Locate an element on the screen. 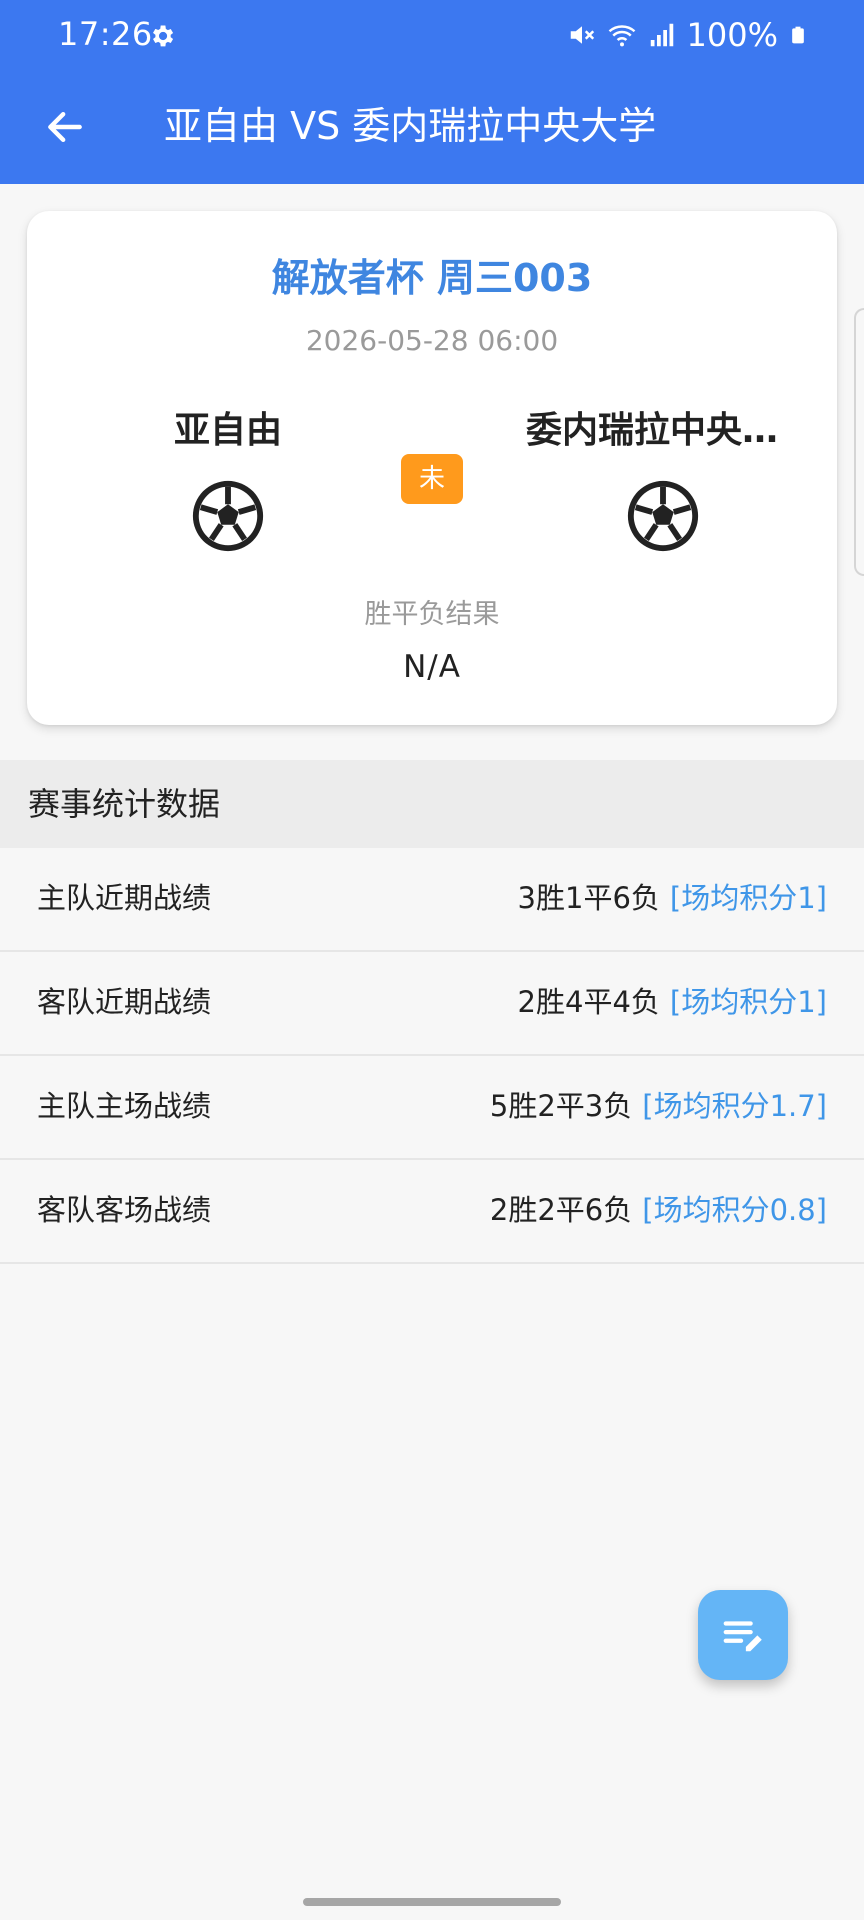 This screenshot has height=1920, width=864. battery-icon is located at coordinates (798, 35).